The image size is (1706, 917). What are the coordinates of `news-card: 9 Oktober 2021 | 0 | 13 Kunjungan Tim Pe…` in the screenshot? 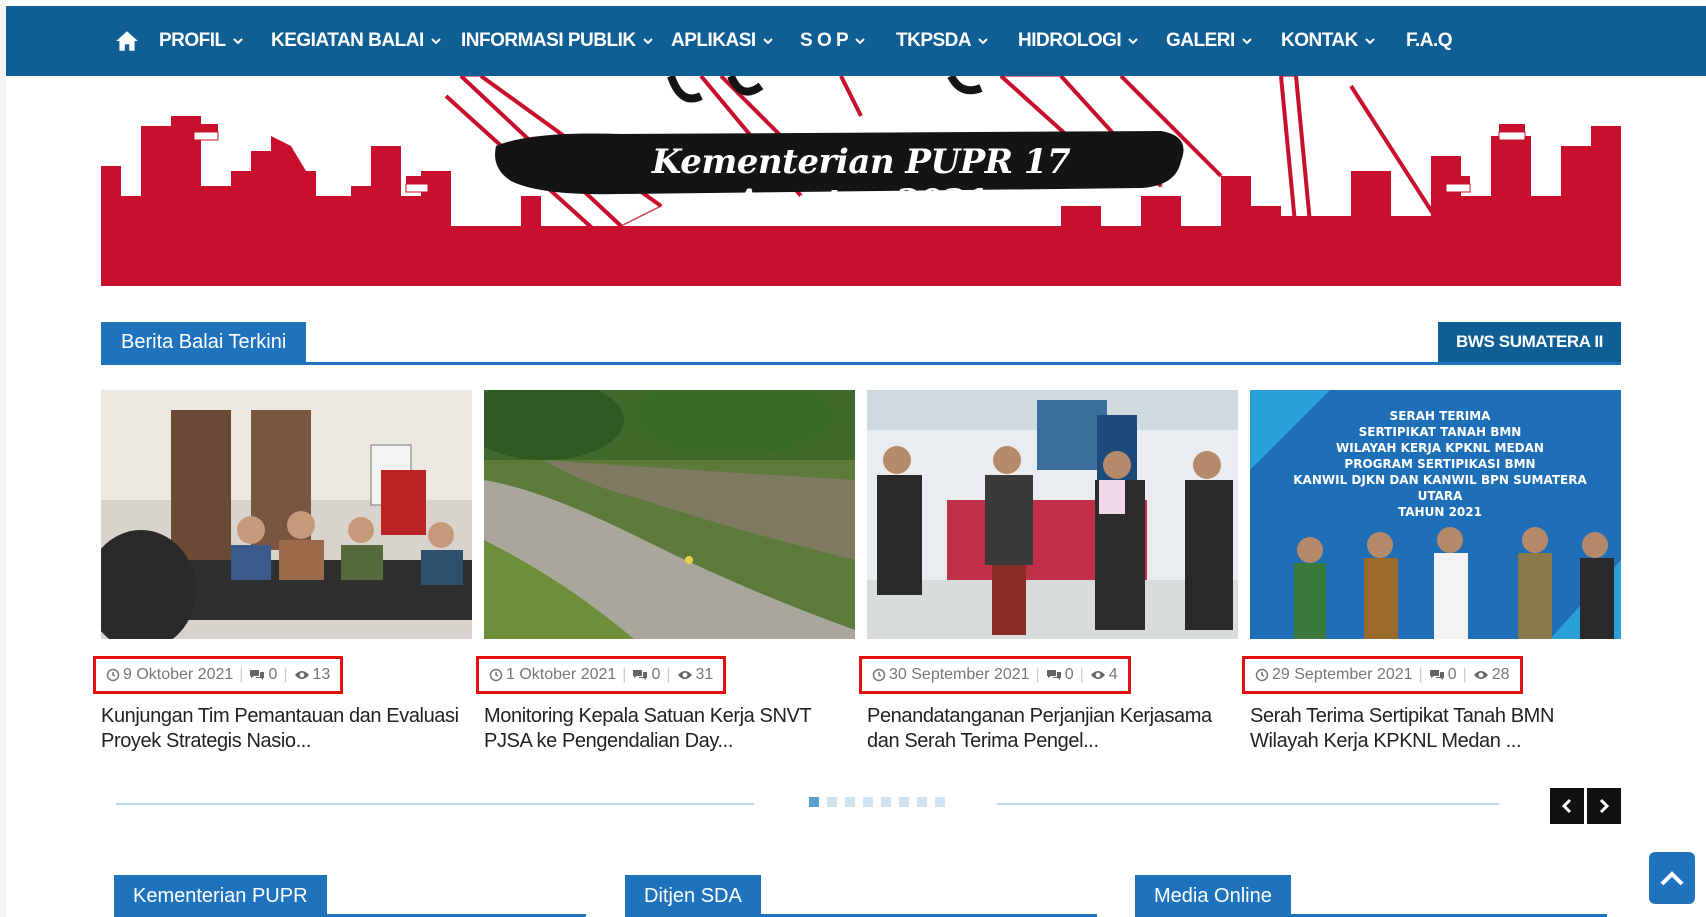 It's located at (282, 571).